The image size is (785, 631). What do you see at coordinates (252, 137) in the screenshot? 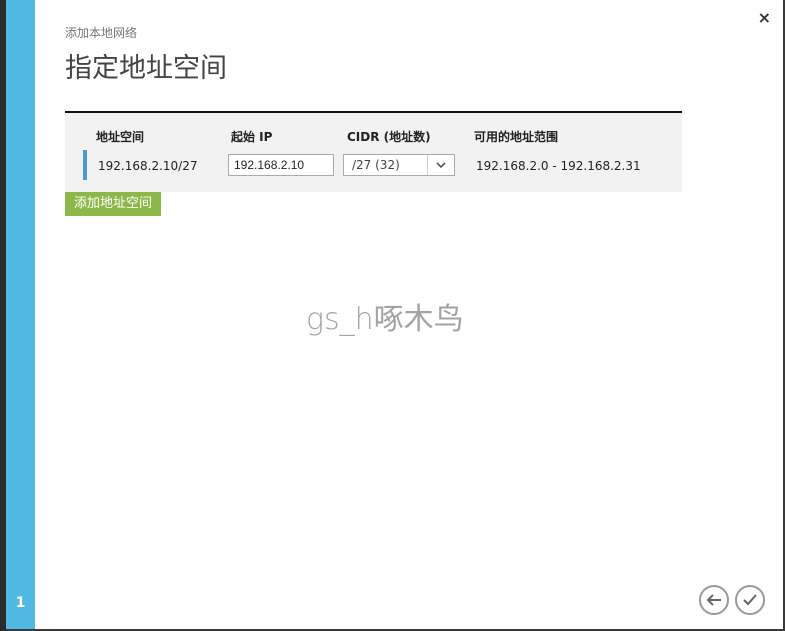
I see `column-header-start-ip: 起始 IP` at bounding box center [252, 137].